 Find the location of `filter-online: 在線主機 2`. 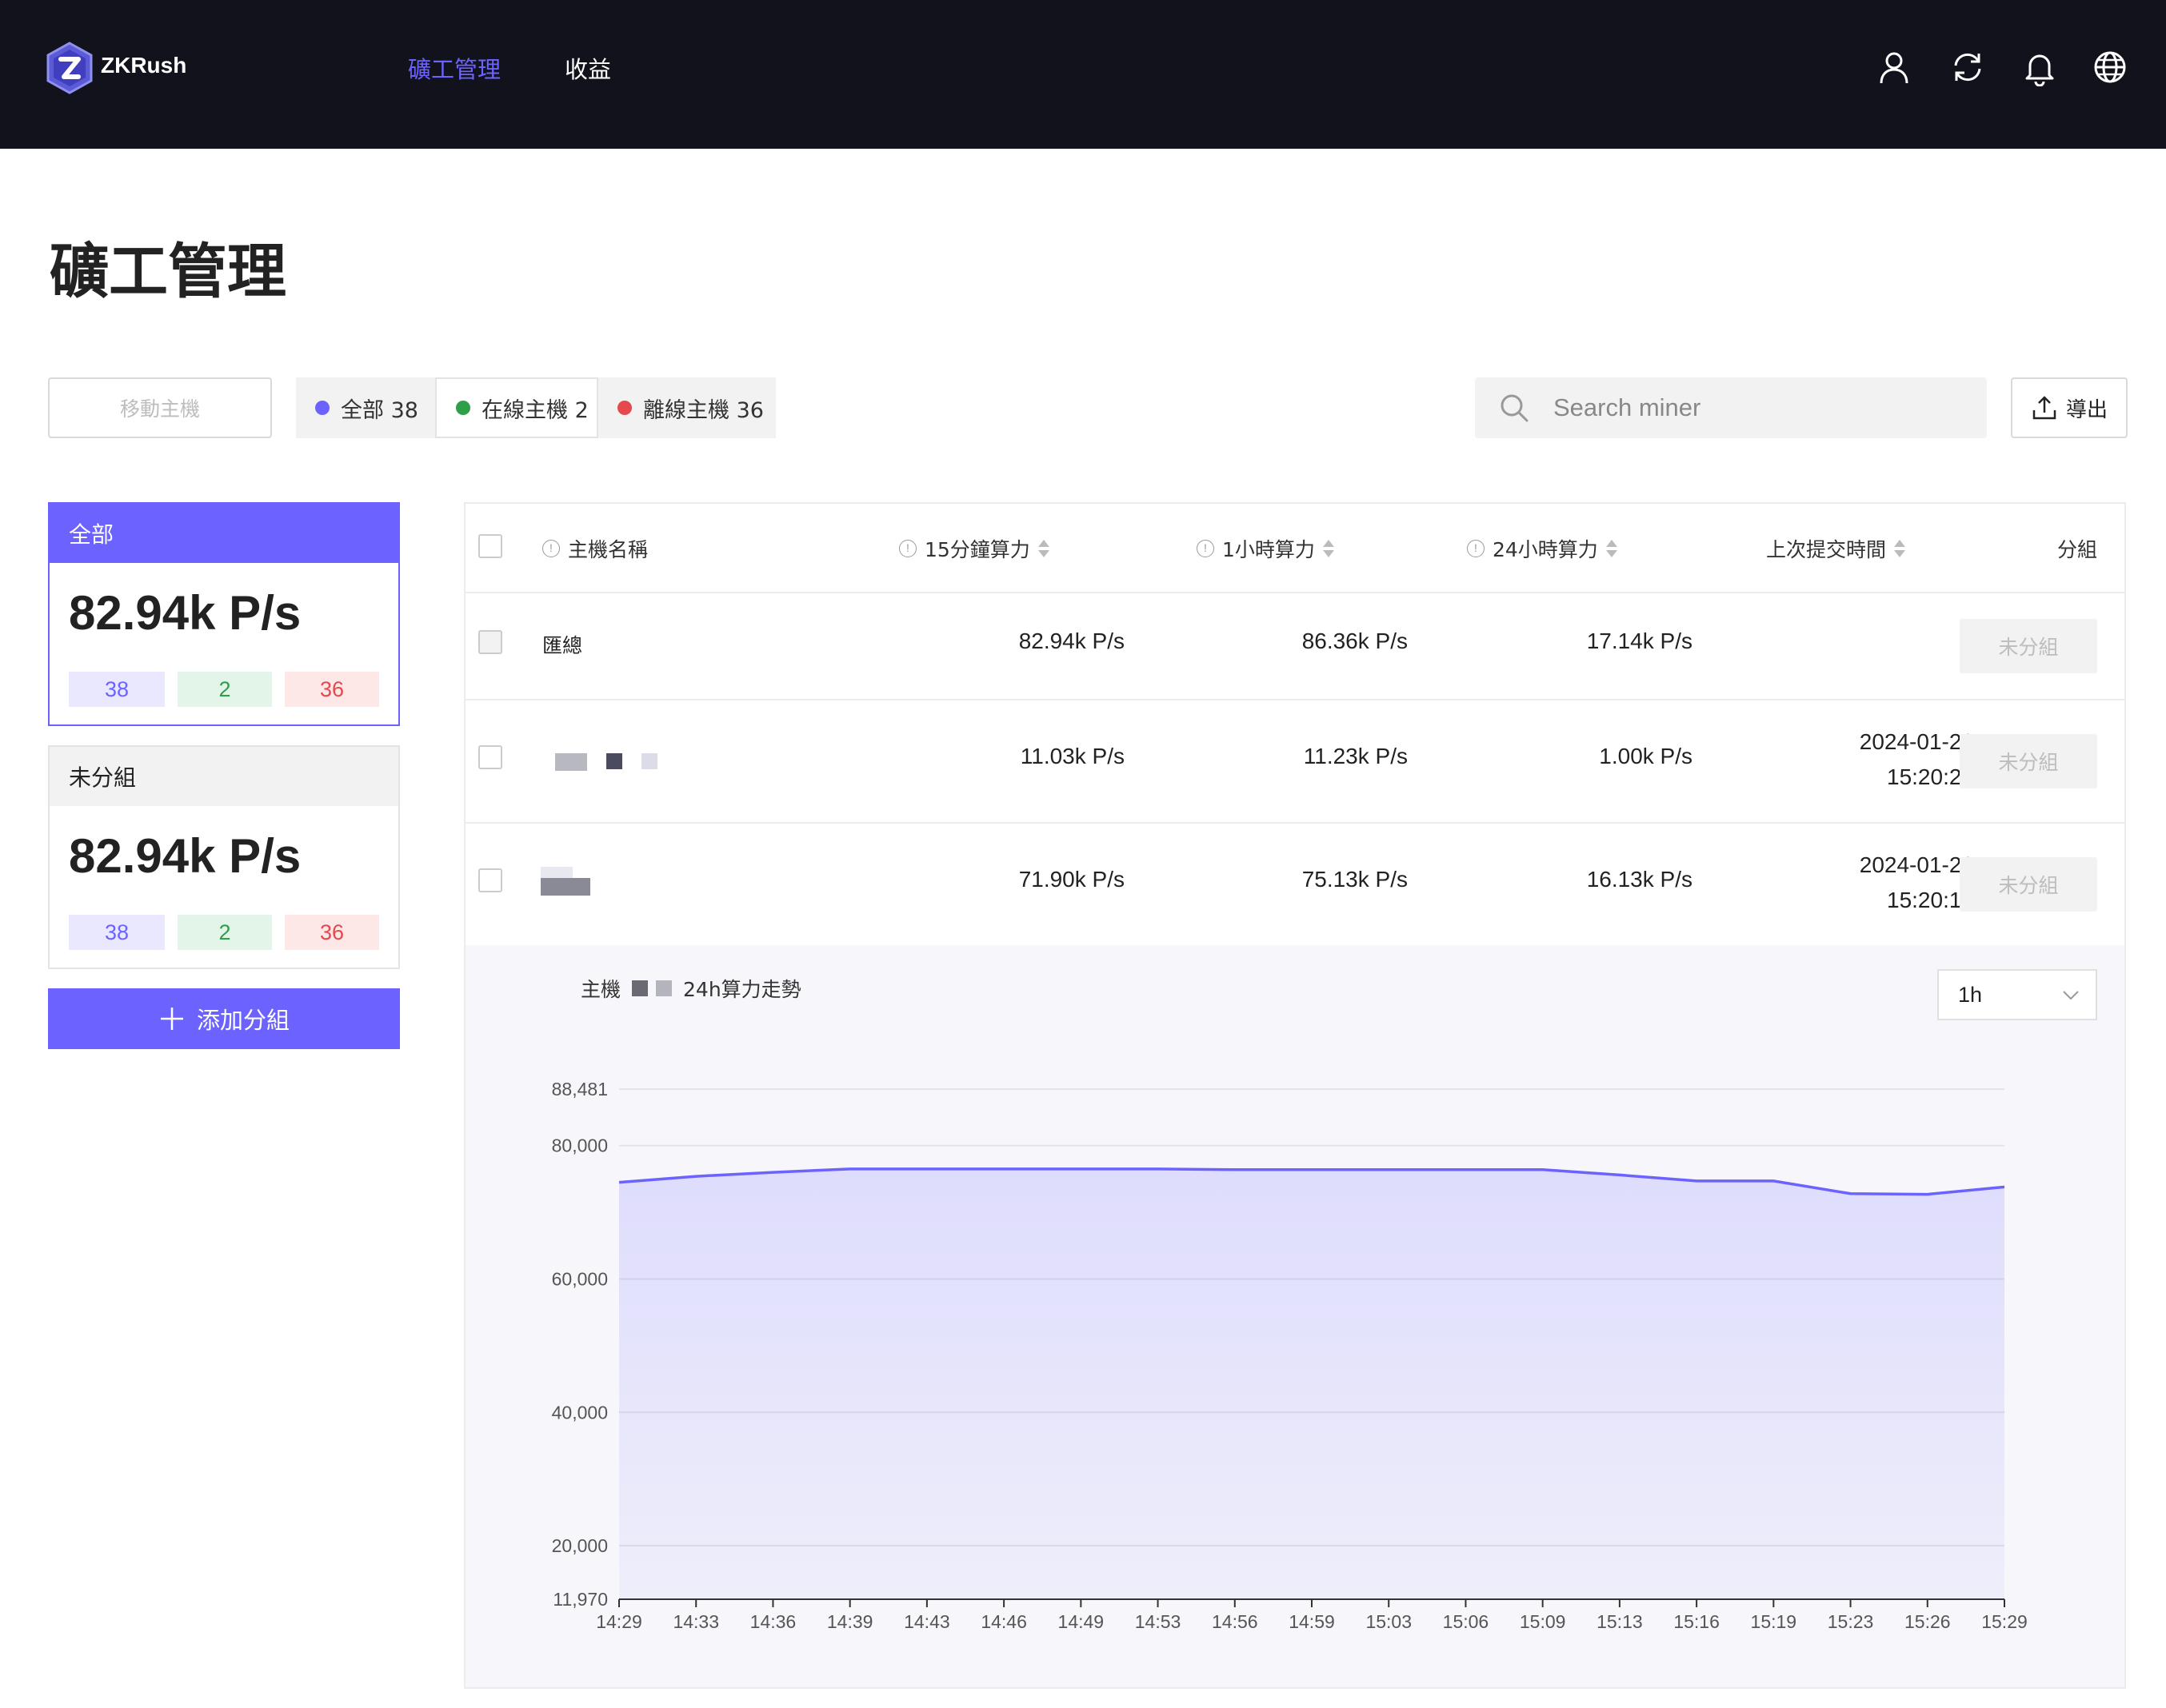

filter-online: 在線主機 2 is located at coordinates (516, 407).